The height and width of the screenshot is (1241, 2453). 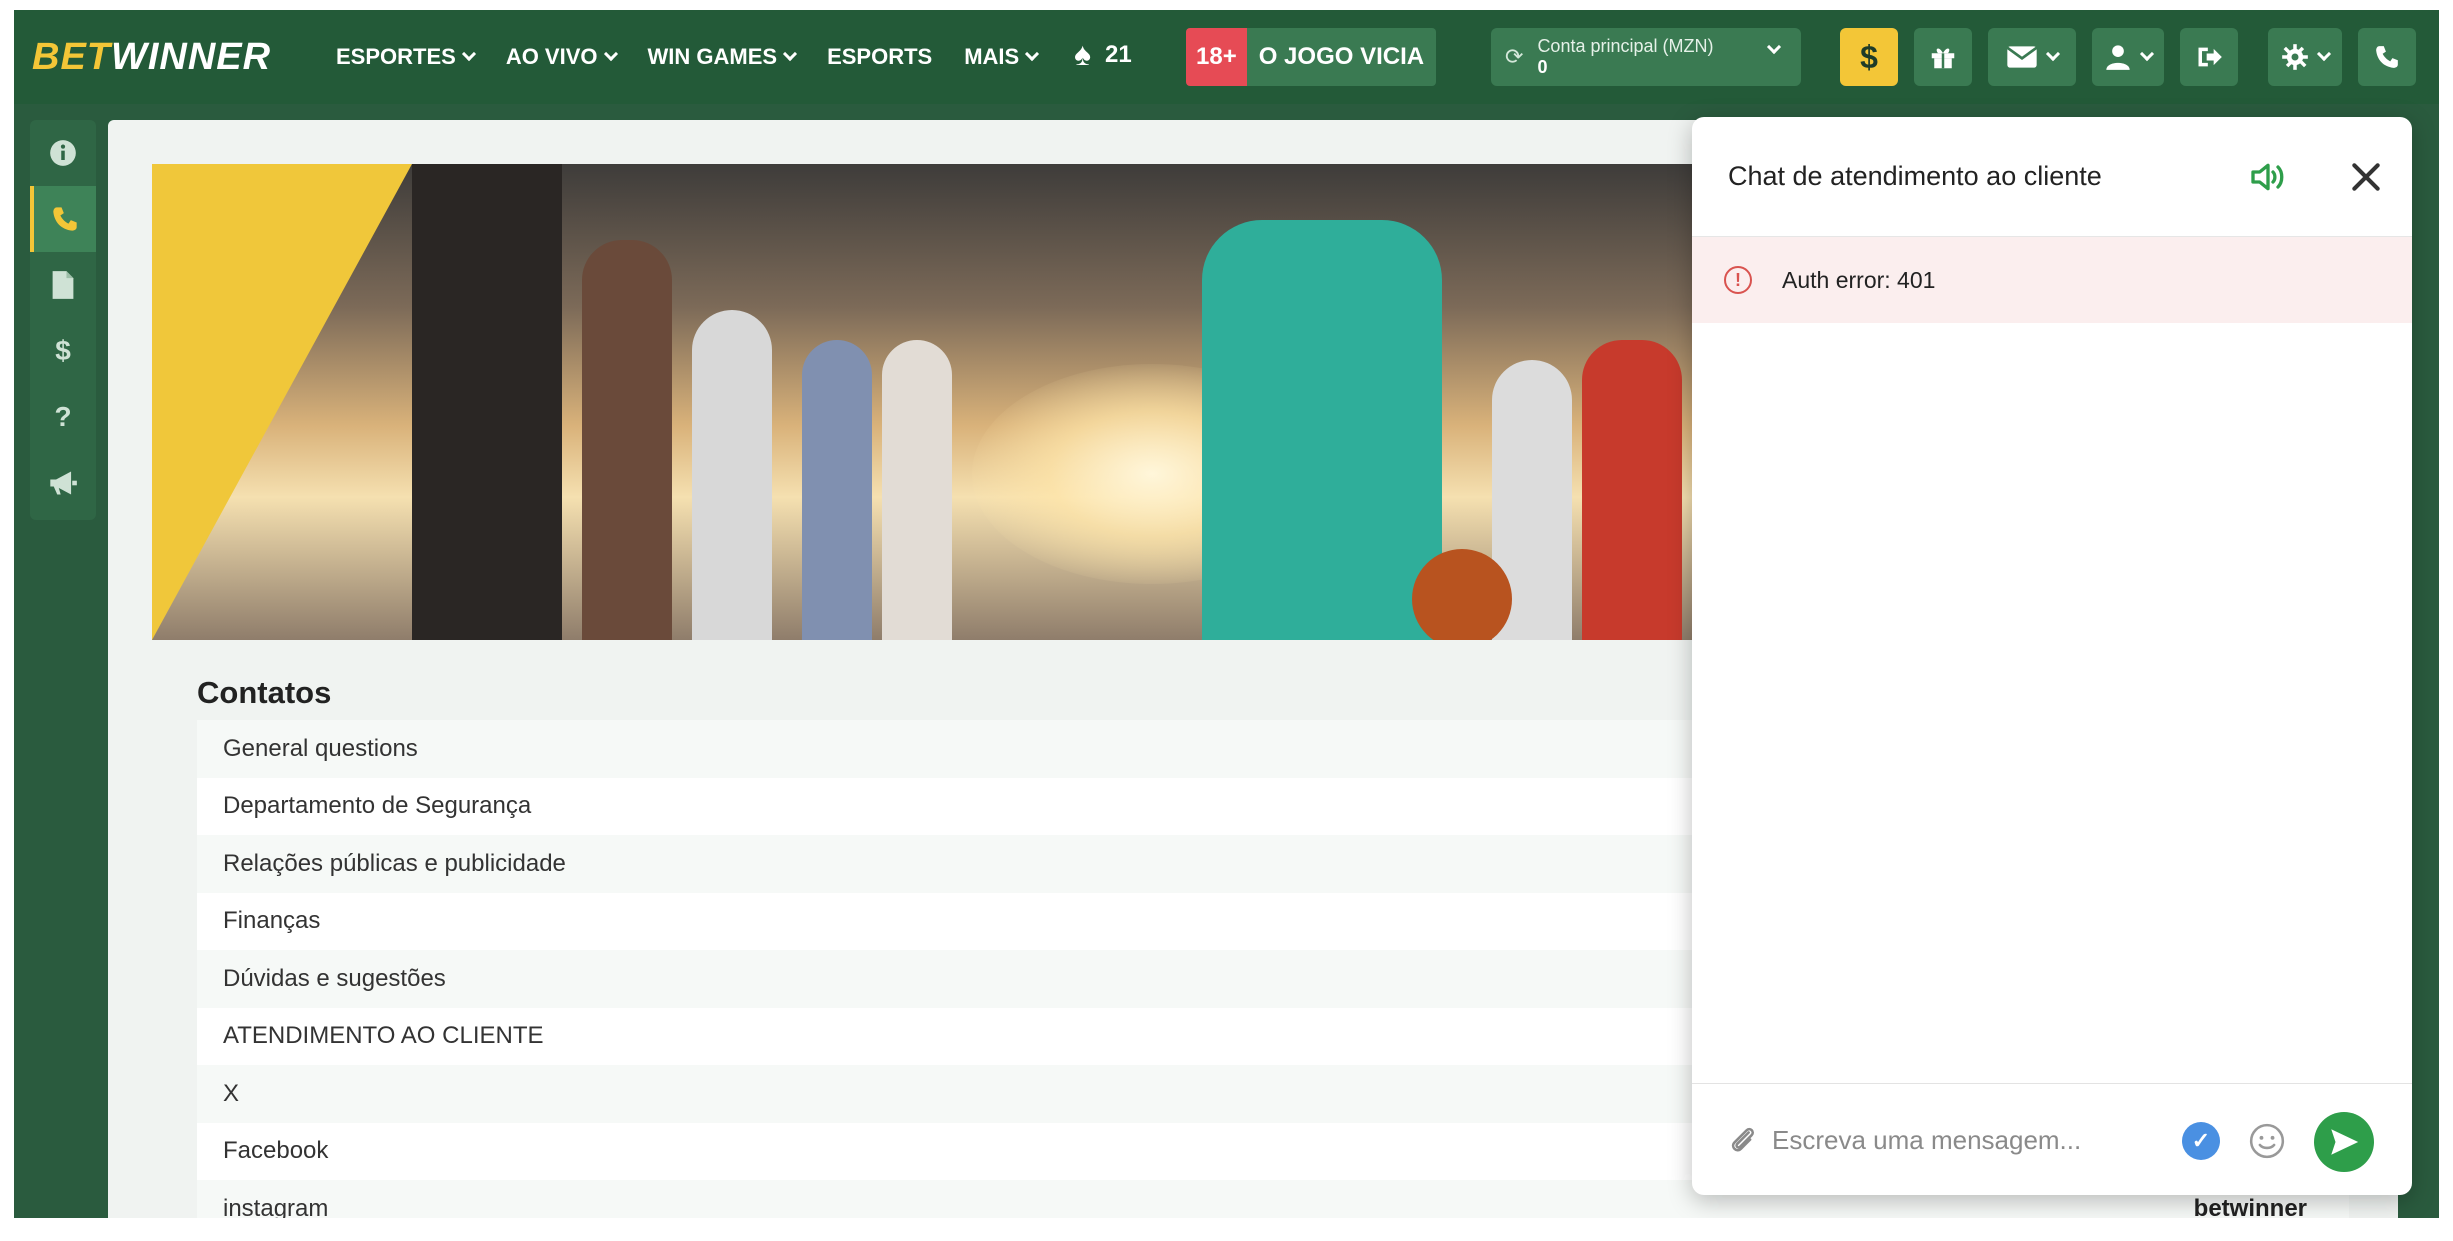 I want to click on basketball-player-figure, so click(x=1322, y=430).